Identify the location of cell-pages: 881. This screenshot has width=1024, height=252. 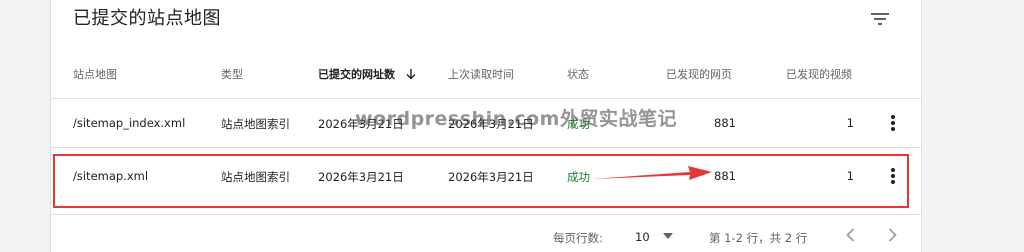
(725, 123).